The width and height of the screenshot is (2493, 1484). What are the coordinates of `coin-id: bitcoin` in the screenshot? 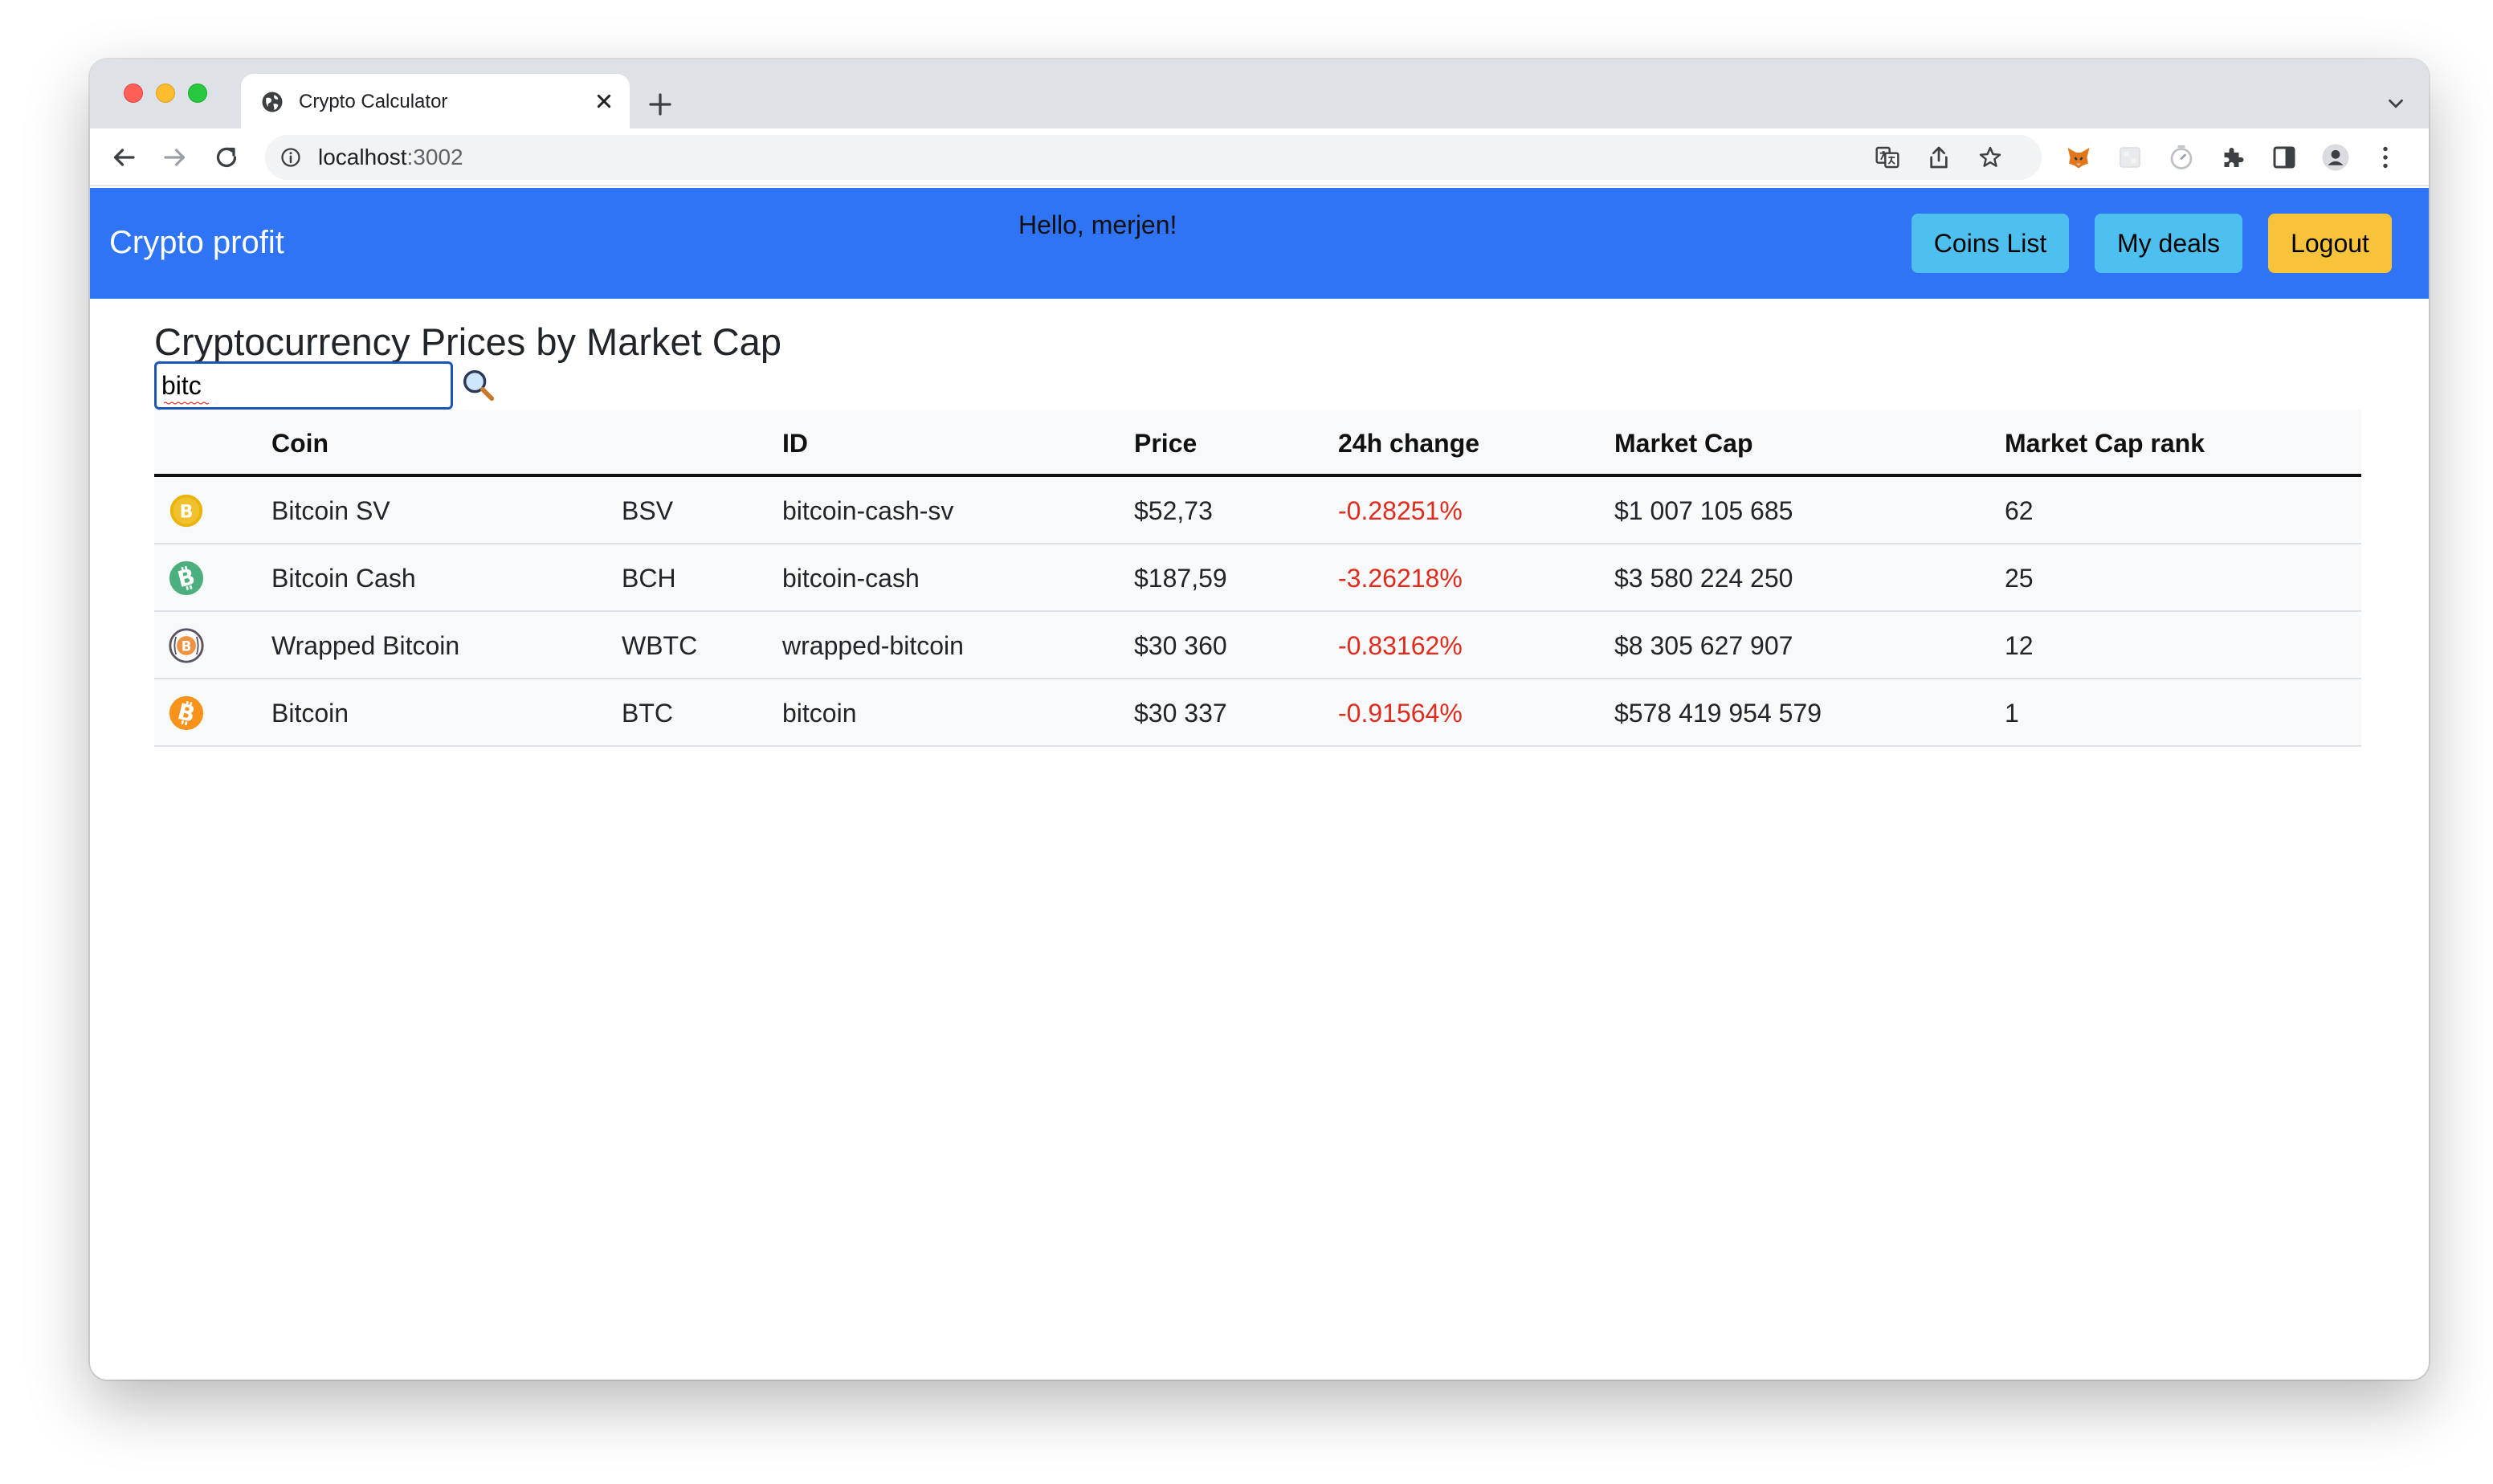 It's located at (820, 713).